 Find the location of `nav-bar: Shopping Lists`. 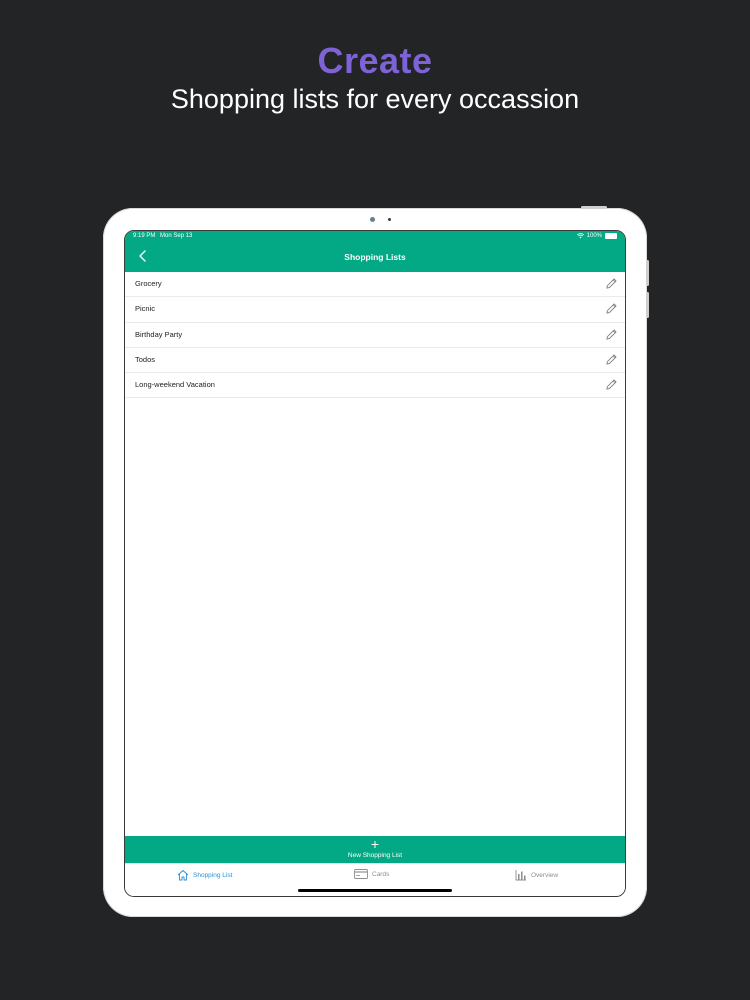

nav-bar: Shopping Lists is located at coordinates (375, 257).